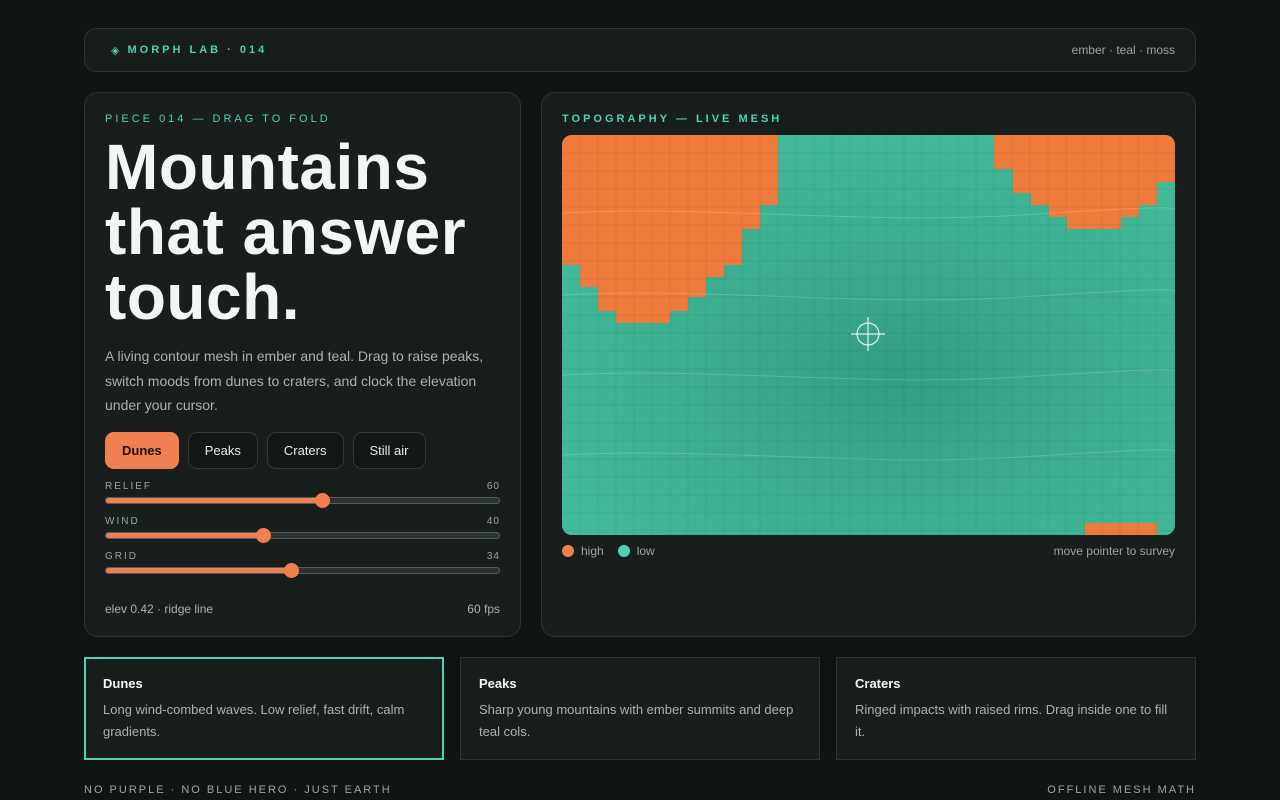  Describe the element at coordinates (323, 500) in the screenshot. I see `relief-slider-thumb` at that location.